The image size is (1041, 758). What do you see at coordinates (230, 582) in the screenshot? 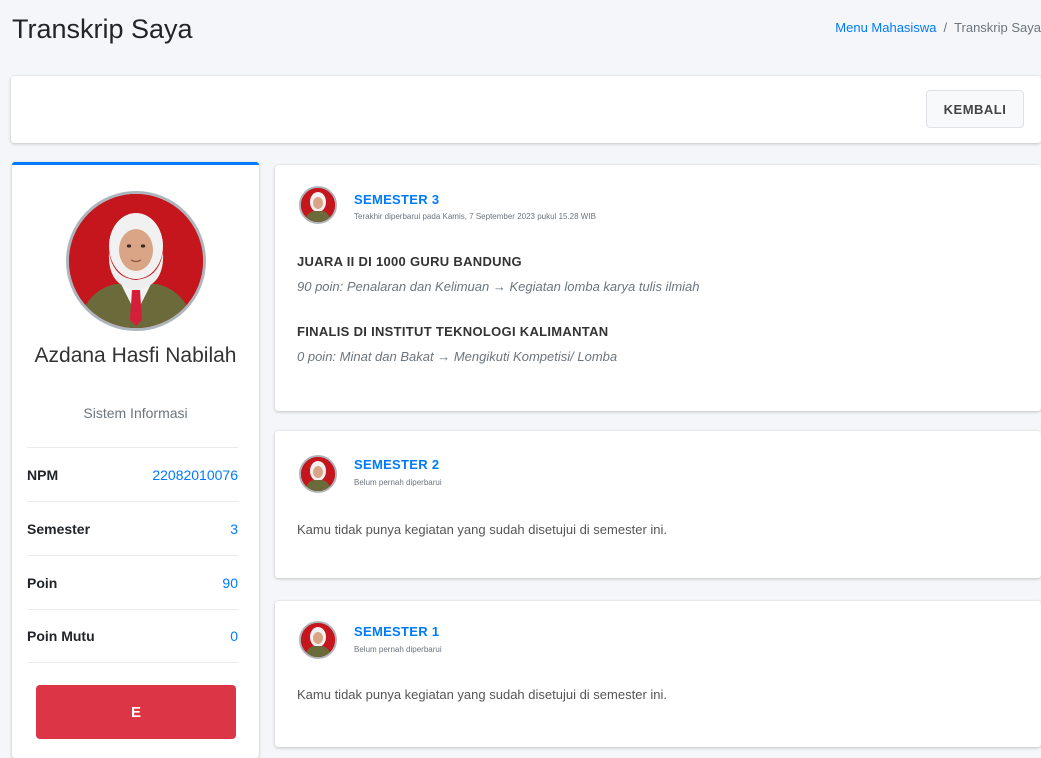
I see `stat-value: 90` at bounding box center [230, 582].